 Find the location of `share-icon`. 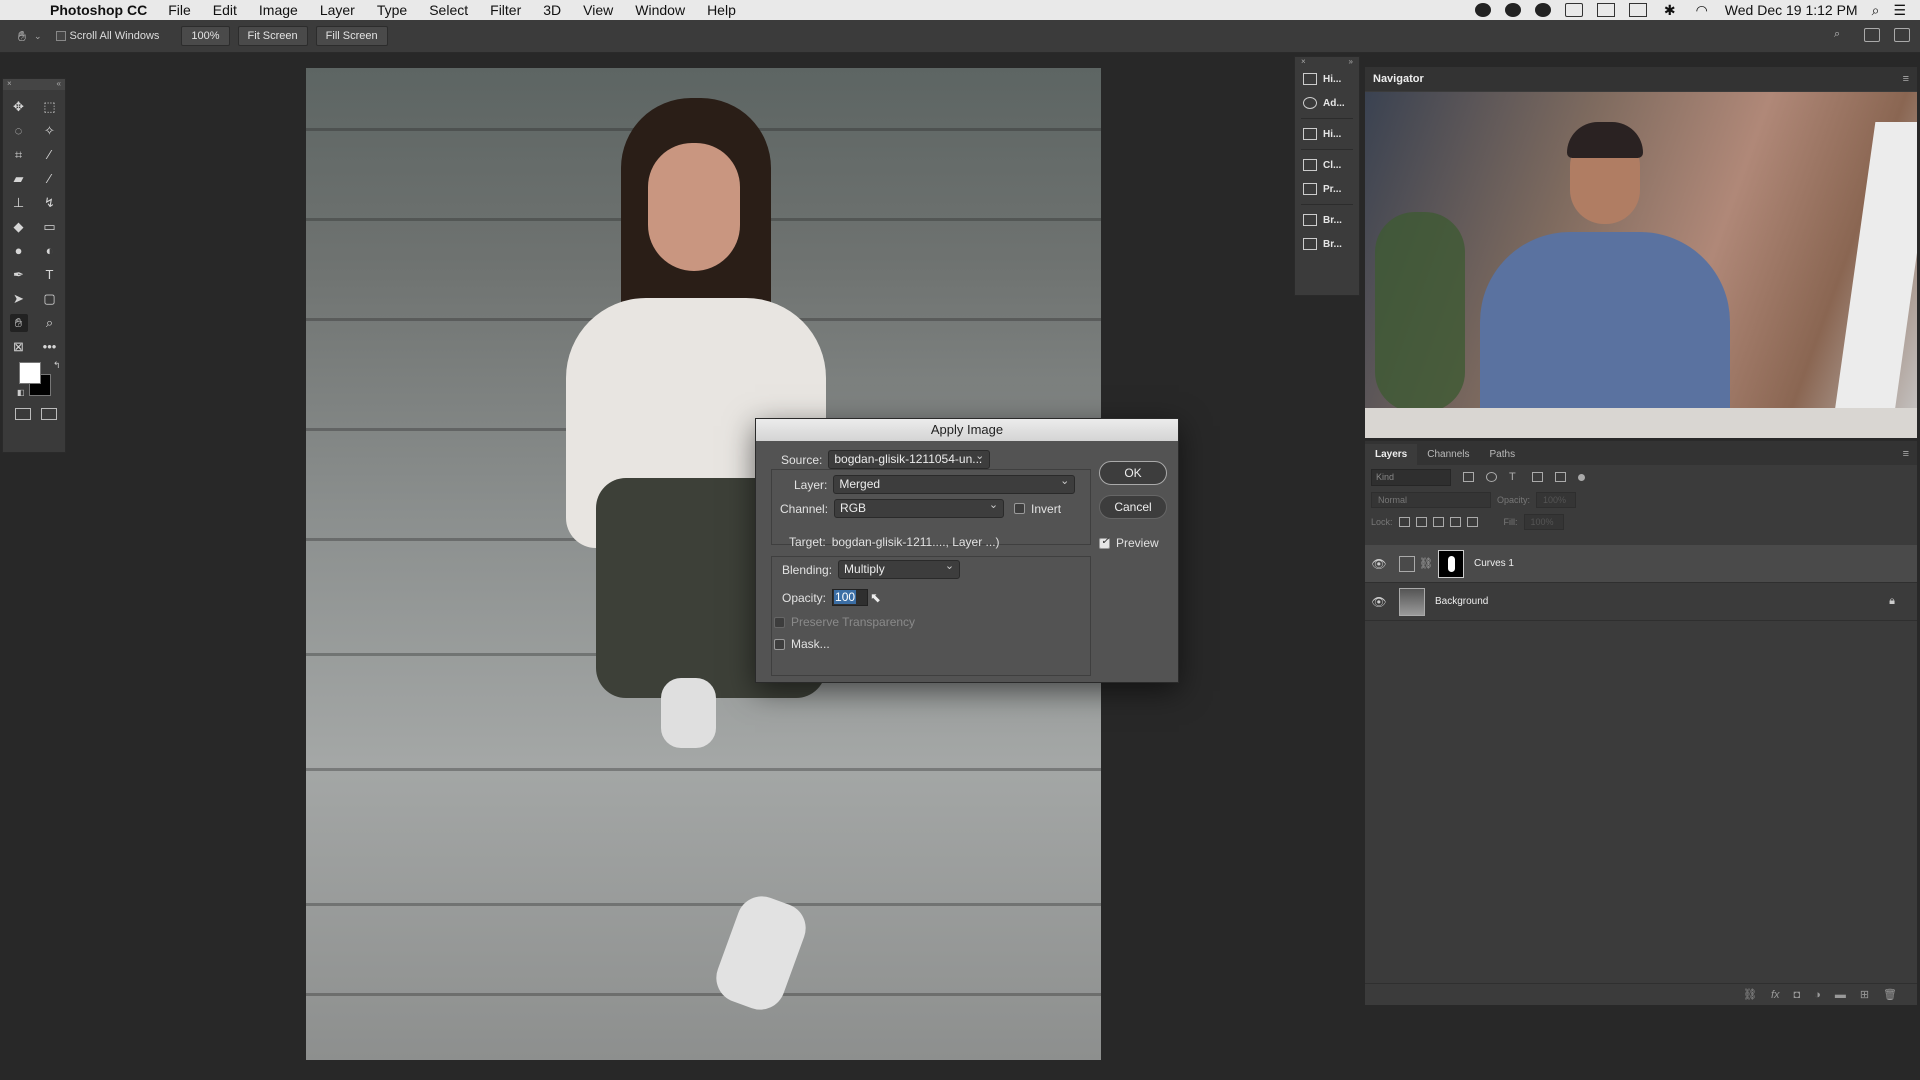

share-icon is located at coordinates (1902, 35).